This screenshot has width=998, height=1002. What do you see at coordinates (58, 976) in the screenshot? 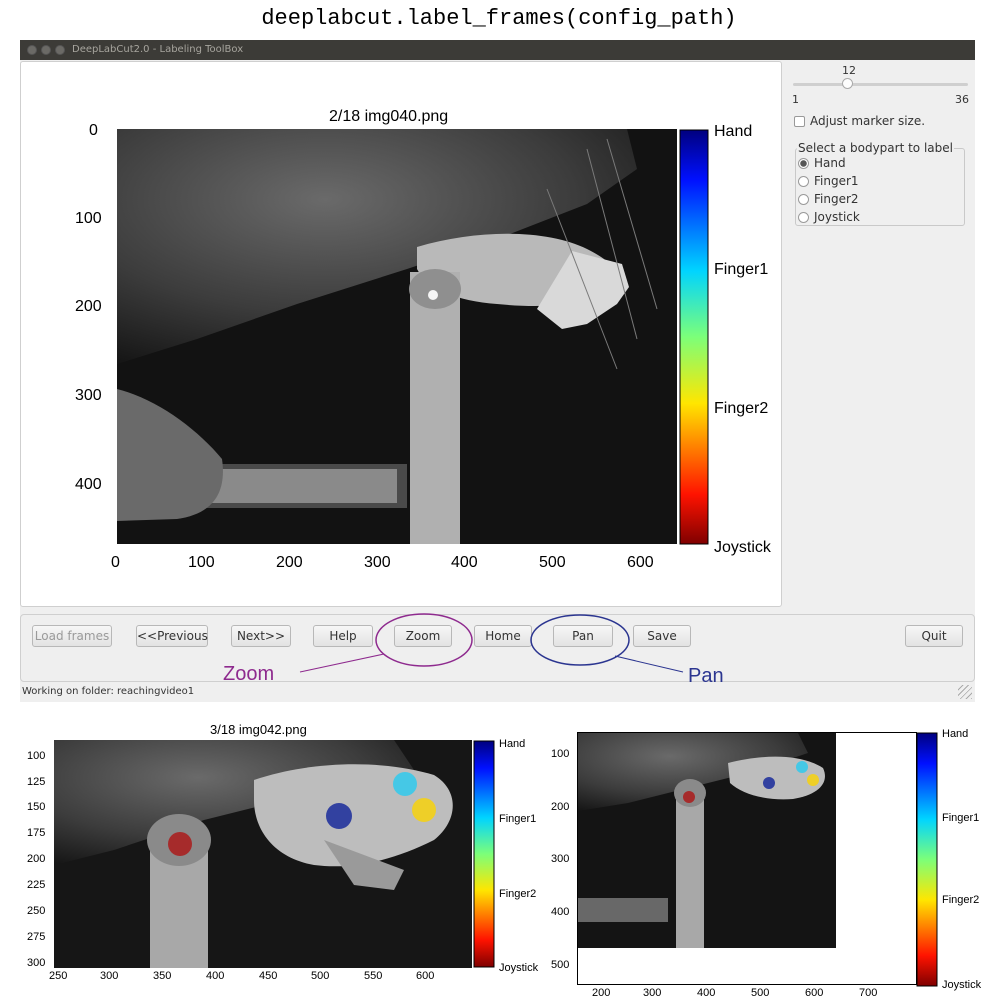
I see `zoom-x-tick: 250` at bounding box center [58, 976].